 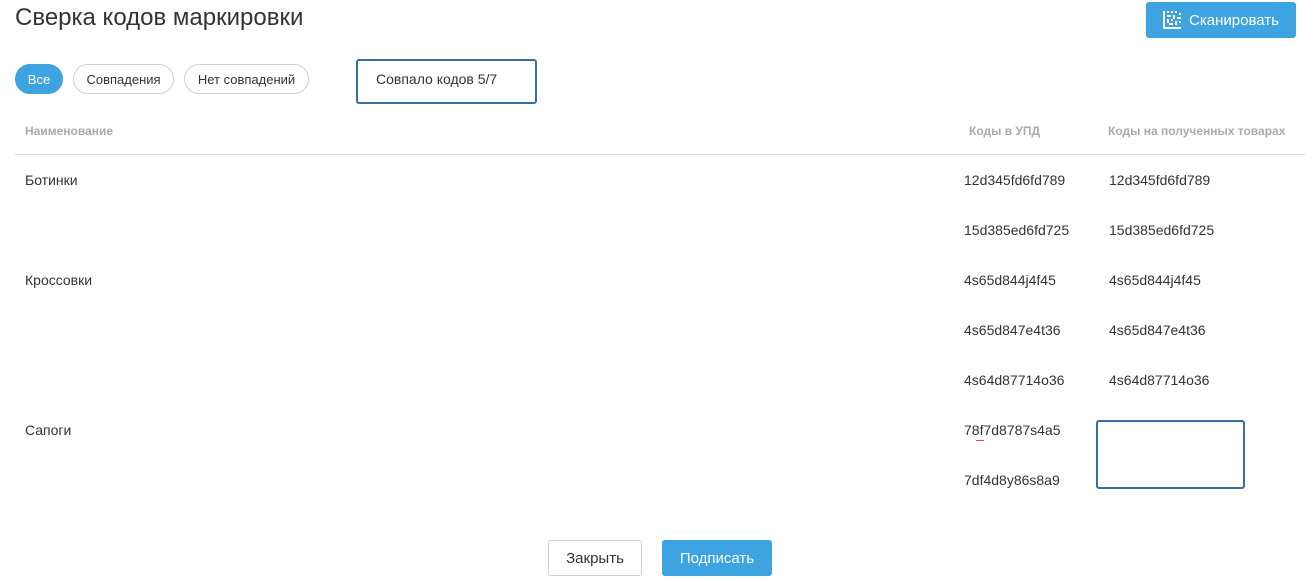 What do you see at coordinates (159, 17) in the screenshot?
I see `page-title: Сверка кодов маркировки` at bounding box center [159, 17].